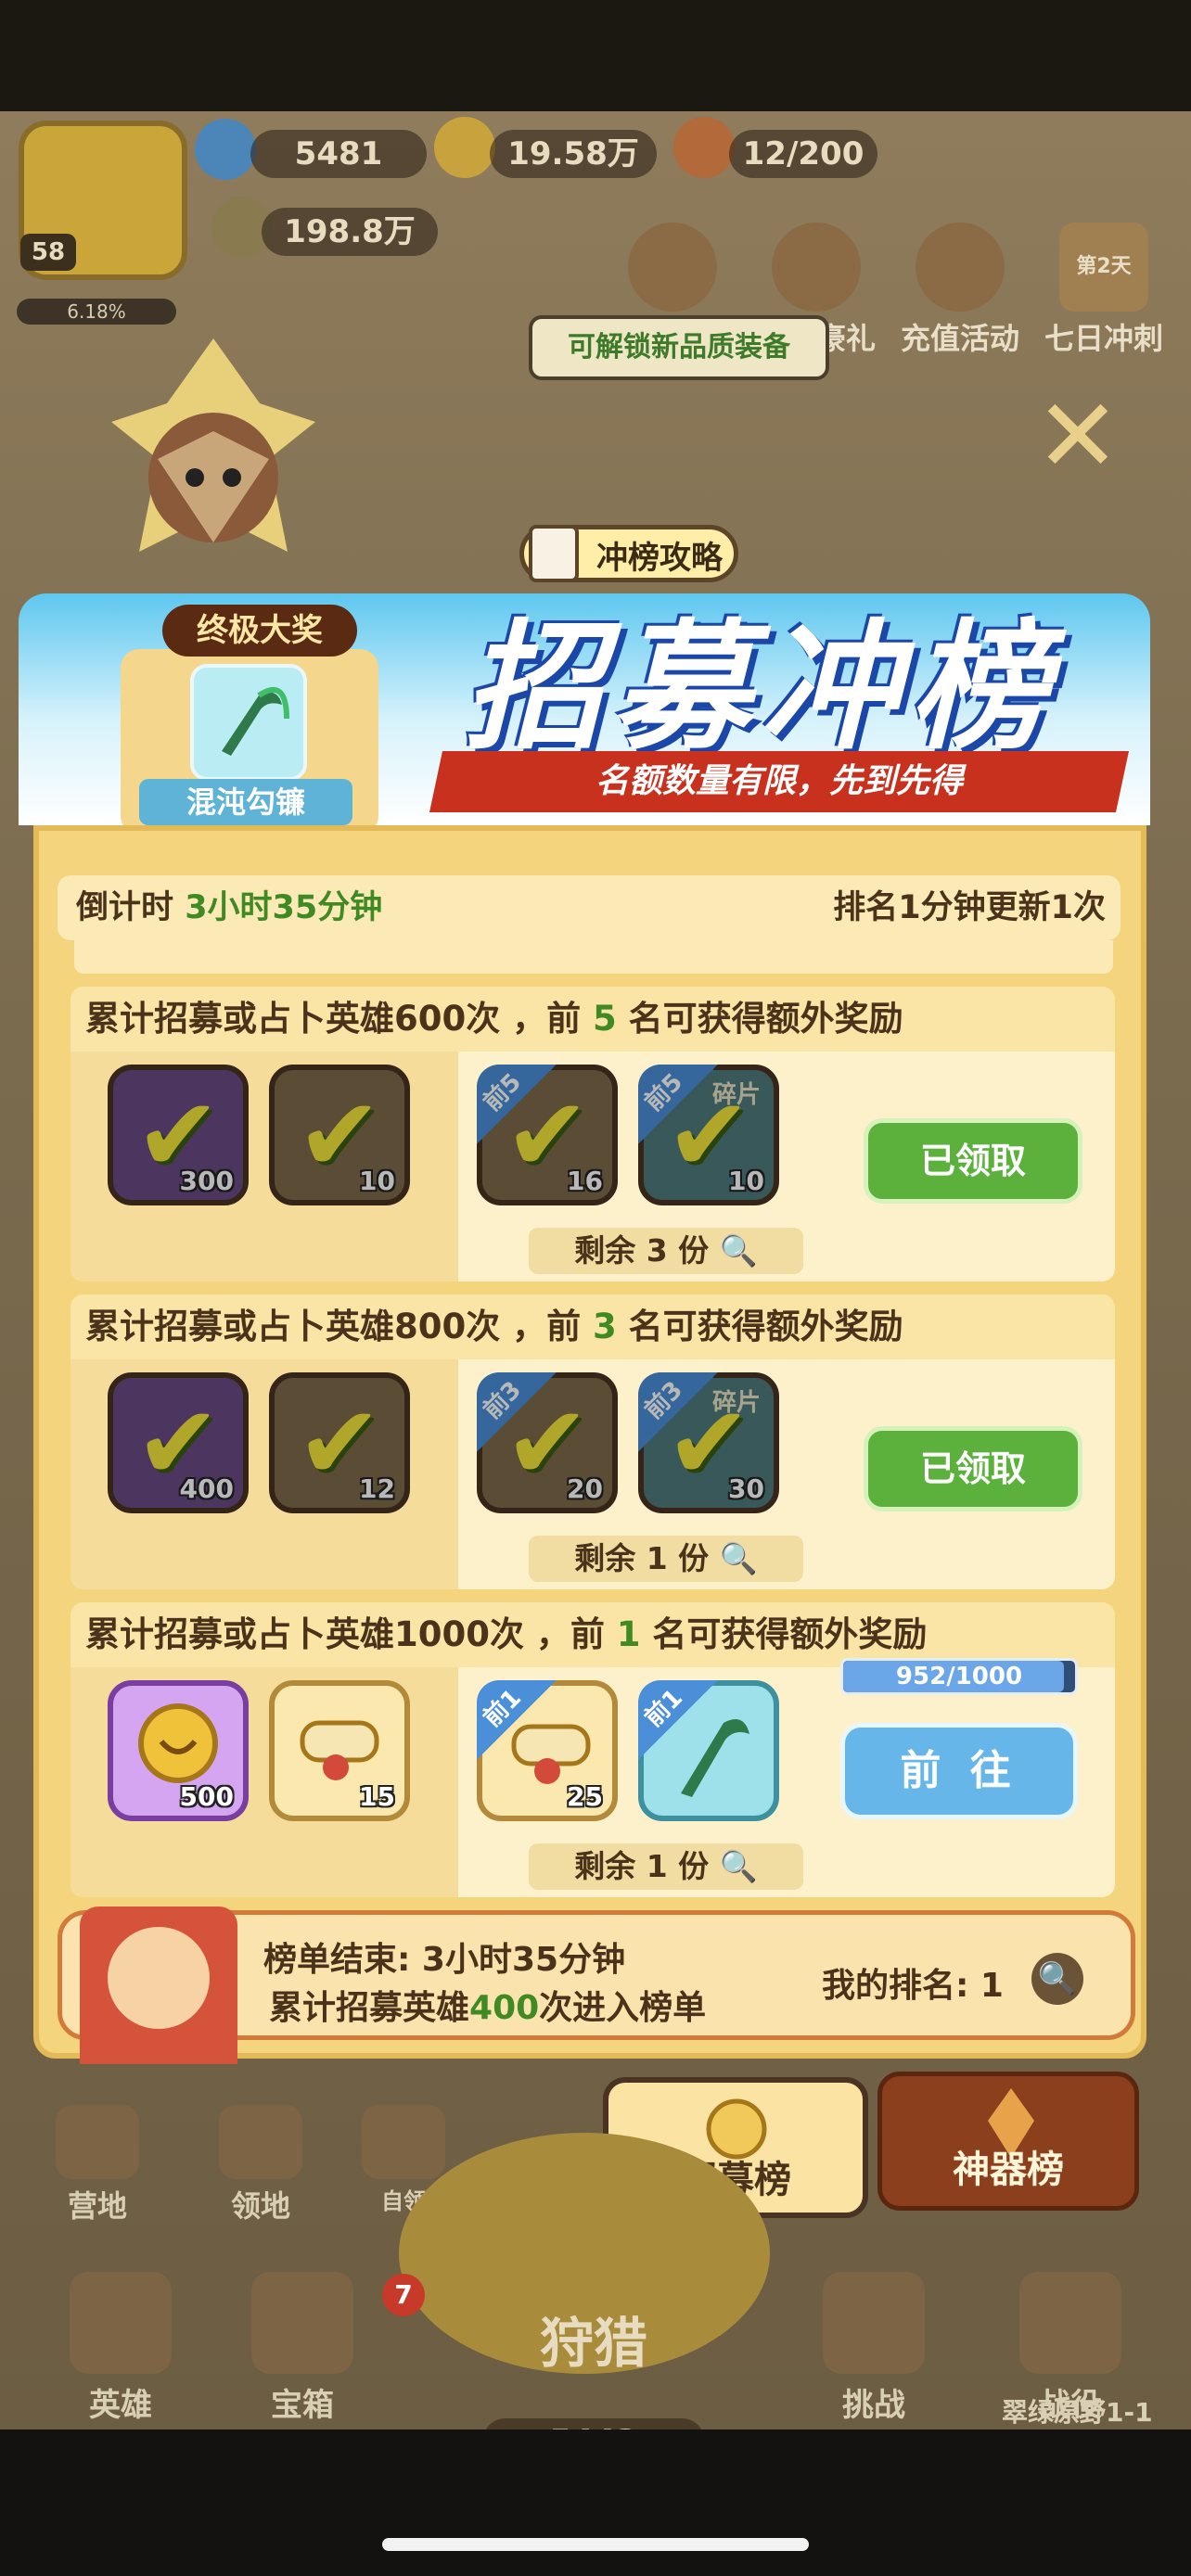  I want to click on bonus-item: 前1, so click(708, 1751).